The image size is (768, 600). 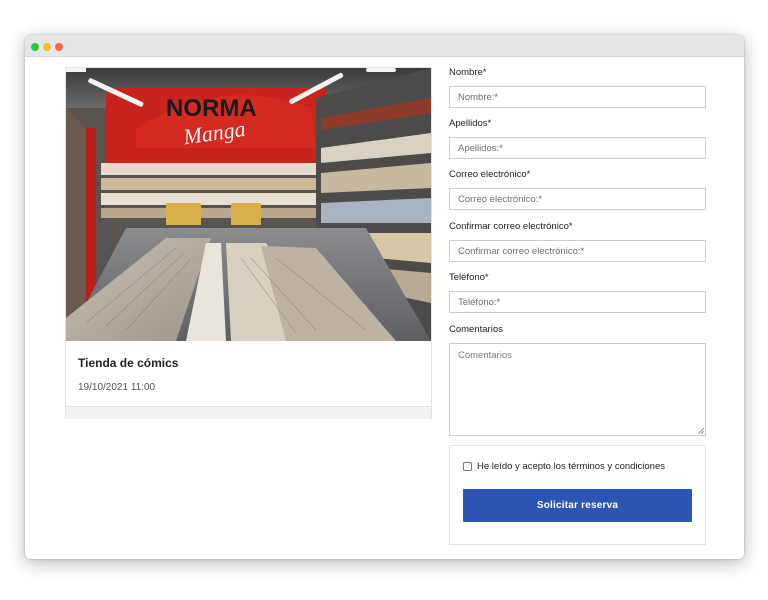 What do you see at coordinates (468, 72) in the screenshot?
I see `first-name-label: Nombre*` at bounding box center [468, 72].